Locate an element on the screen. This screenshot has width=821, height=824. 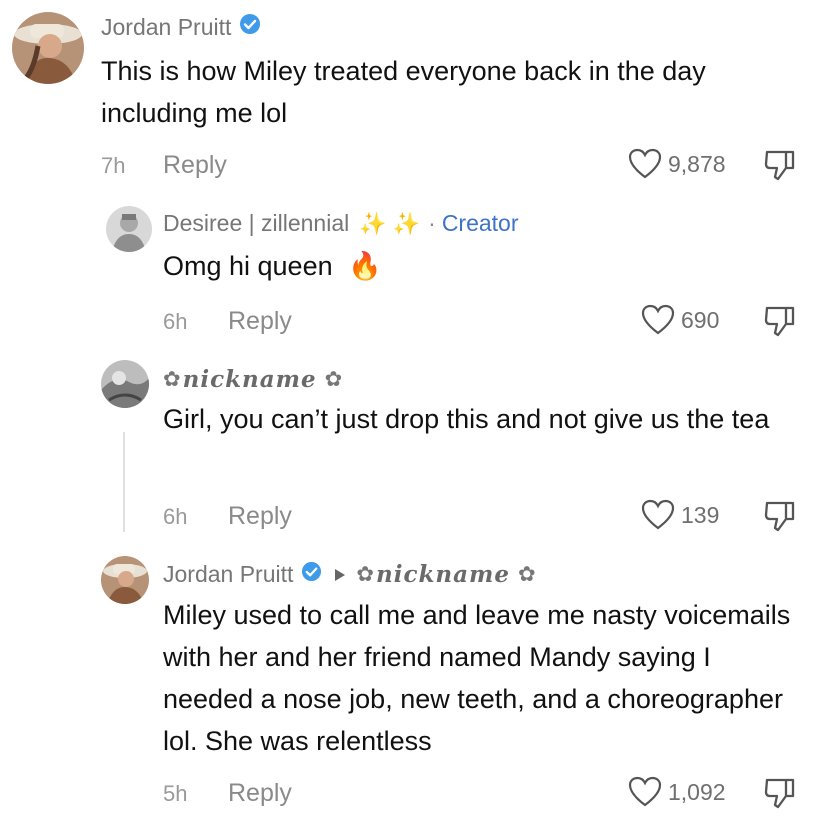
fire-icon: 🔥 is located at coordinates (365, 266).